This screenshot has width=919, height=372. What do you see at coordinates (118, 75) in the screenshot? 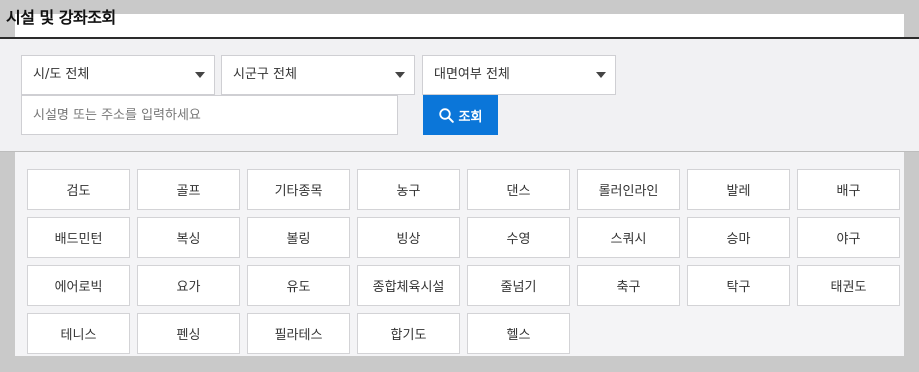
I see `region-select: 시/도 전체` at bounding box center [118, 75].